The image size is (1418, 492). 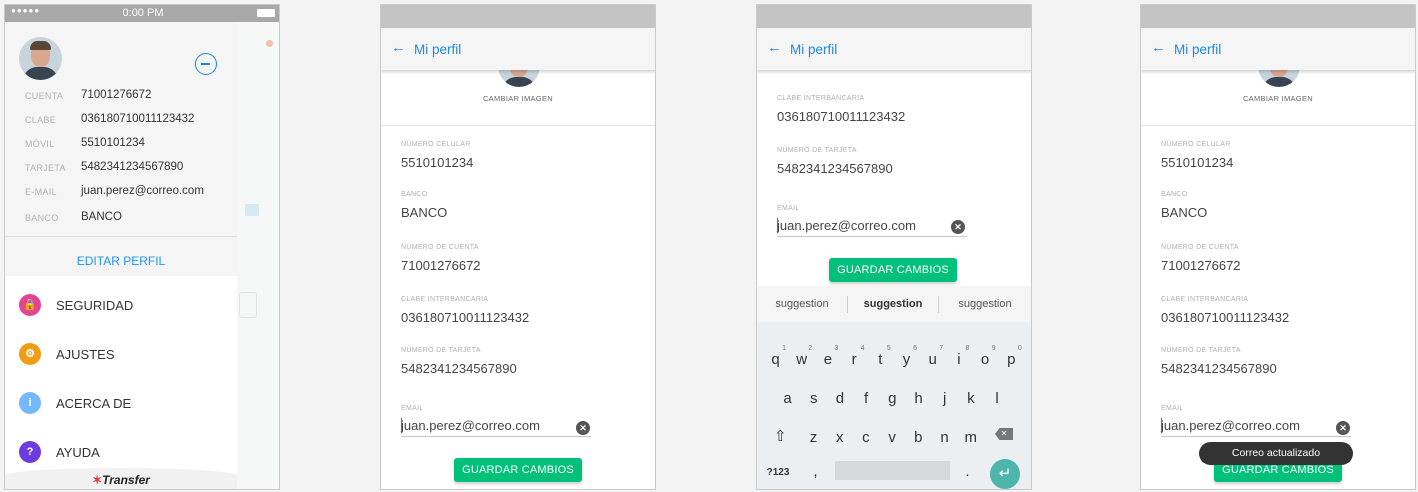 I want to click on edit-profile-link: EDITAR PERFIL, so click(x=121, y=261).